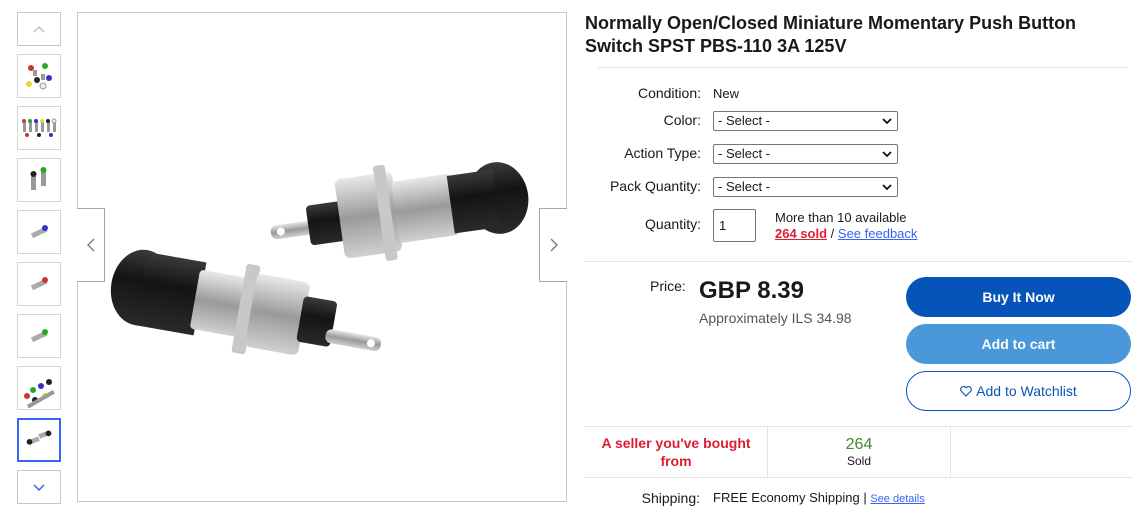 Image resolution: width=1133 pixels, height=508 pixels. I want to click on sold-feedback-line: 264 sold / See feedback, so click(846, 233).